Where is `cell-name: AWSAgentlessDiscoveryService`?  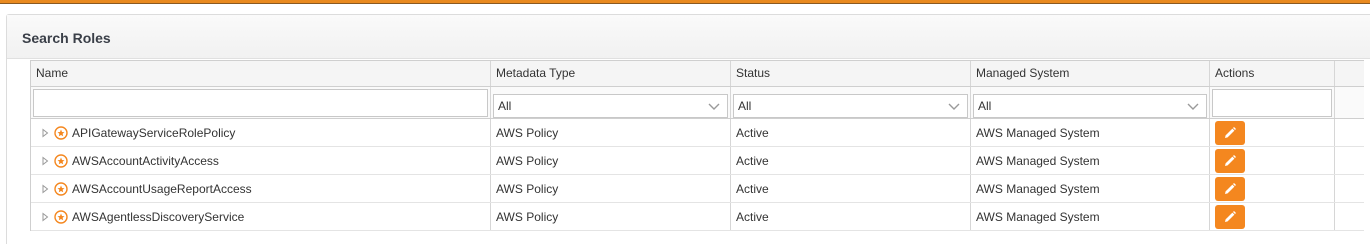
cell-name: AWSAgentlessDiscoveryService is located at coordinates (261, 216).